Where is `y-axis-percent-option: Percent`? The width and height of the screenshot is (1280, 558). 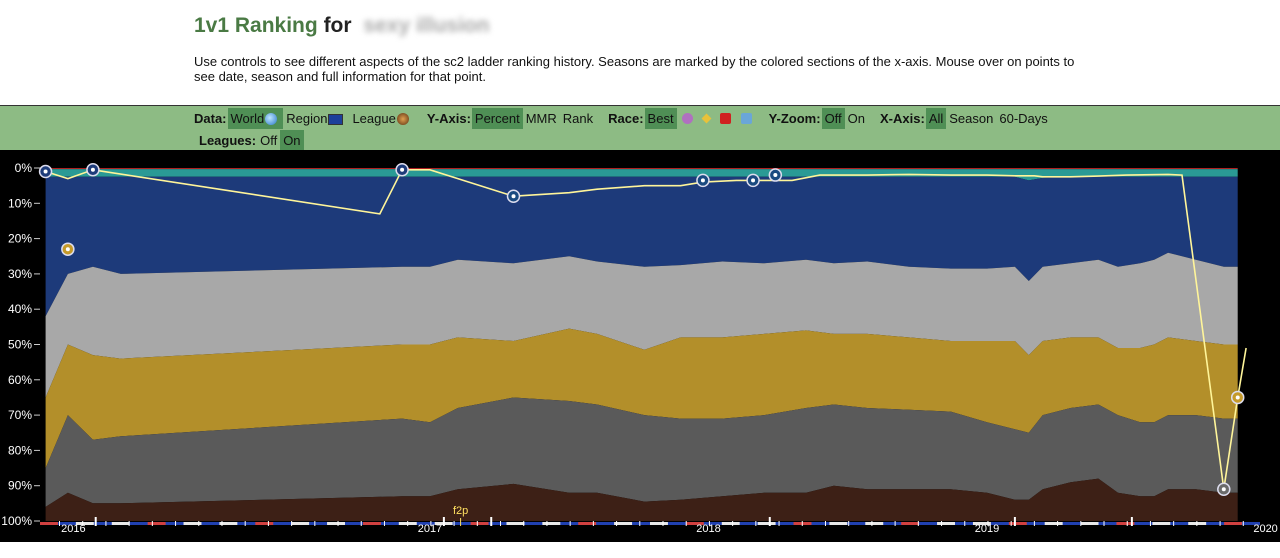 y-axis-percent-option: Percent is located at coordinates (497, 118).